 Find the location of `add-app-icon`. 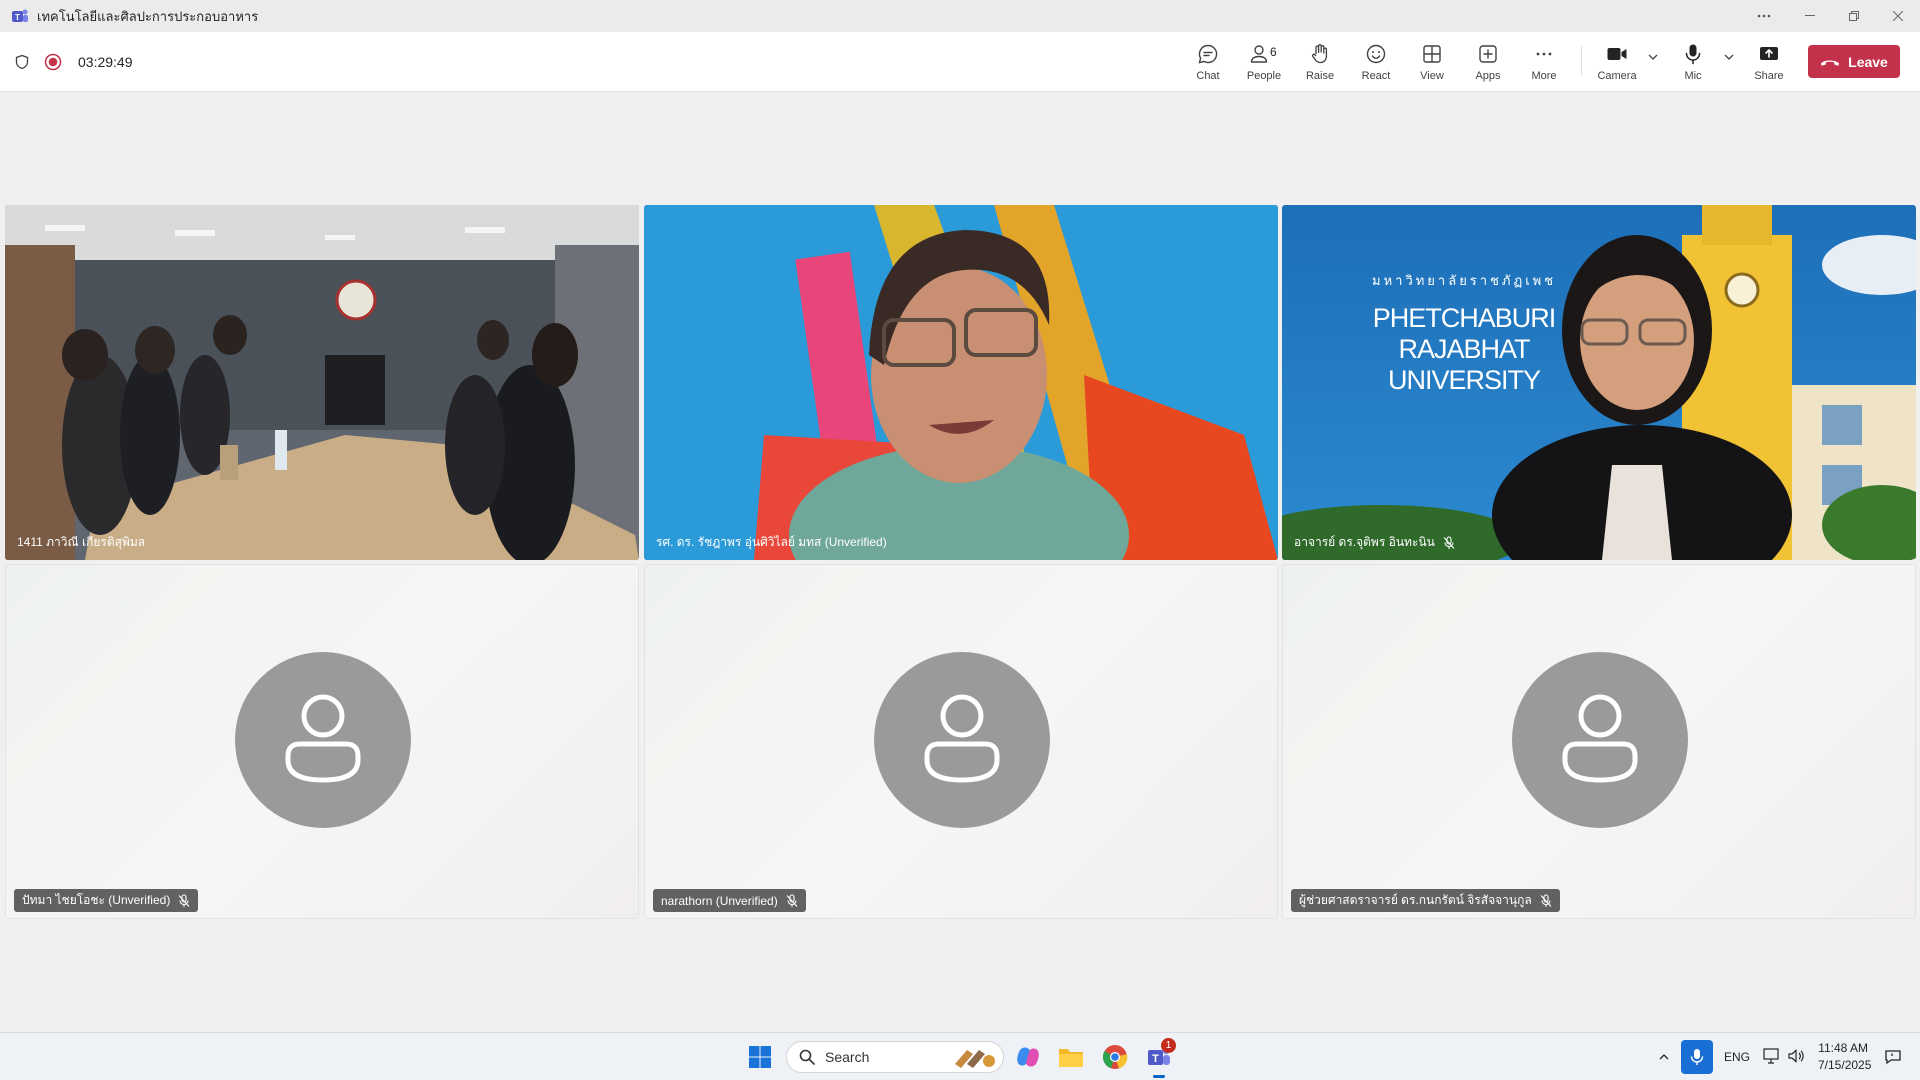

add-app-icon is located at coordinates (1488, 54).